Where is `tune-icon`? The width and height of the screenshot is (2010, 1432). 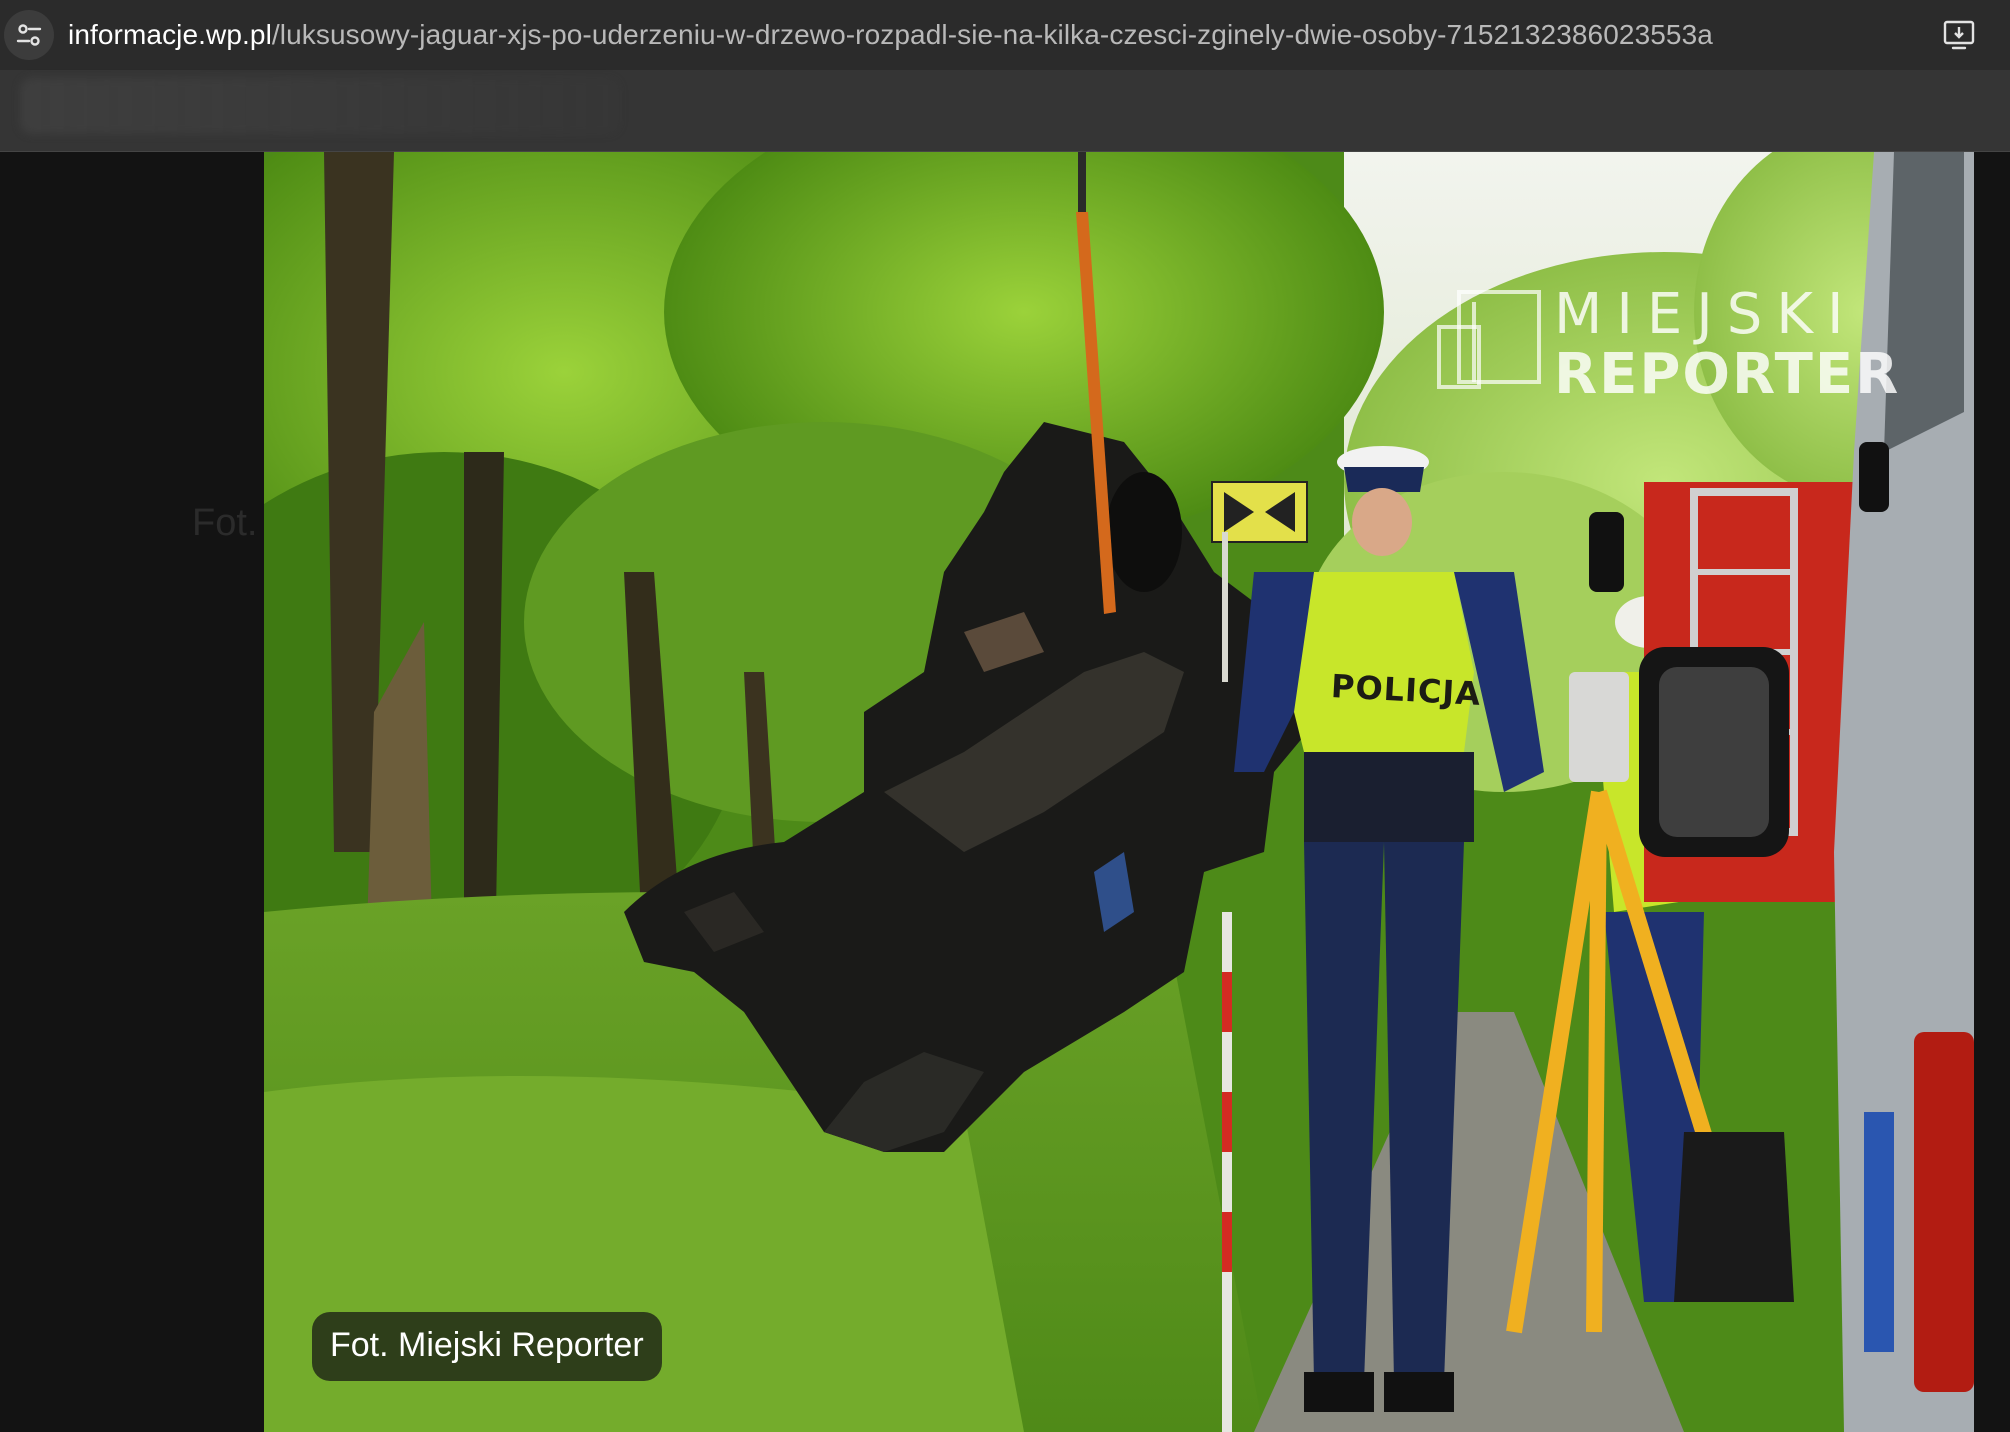 tune-icon is located at coordinates (29, 35).